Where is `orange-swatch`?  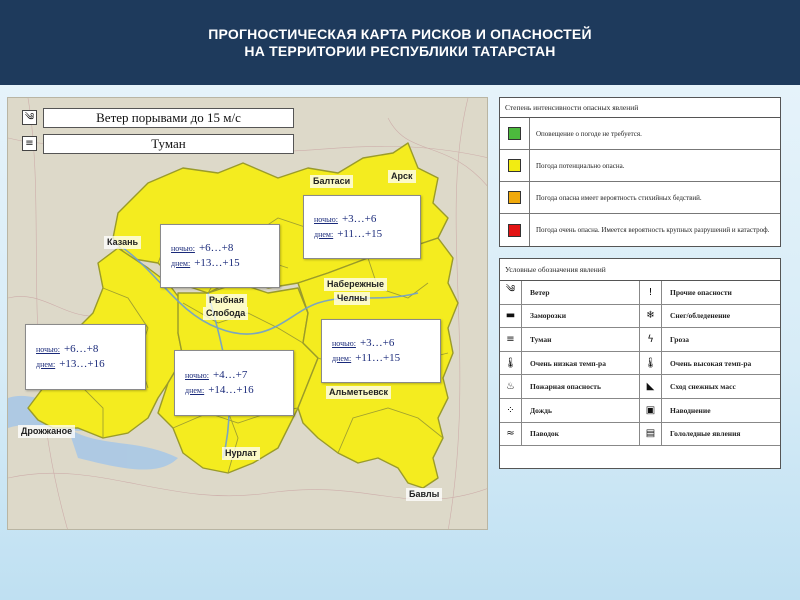 orange-swatch is located at coordinates (514, 197).